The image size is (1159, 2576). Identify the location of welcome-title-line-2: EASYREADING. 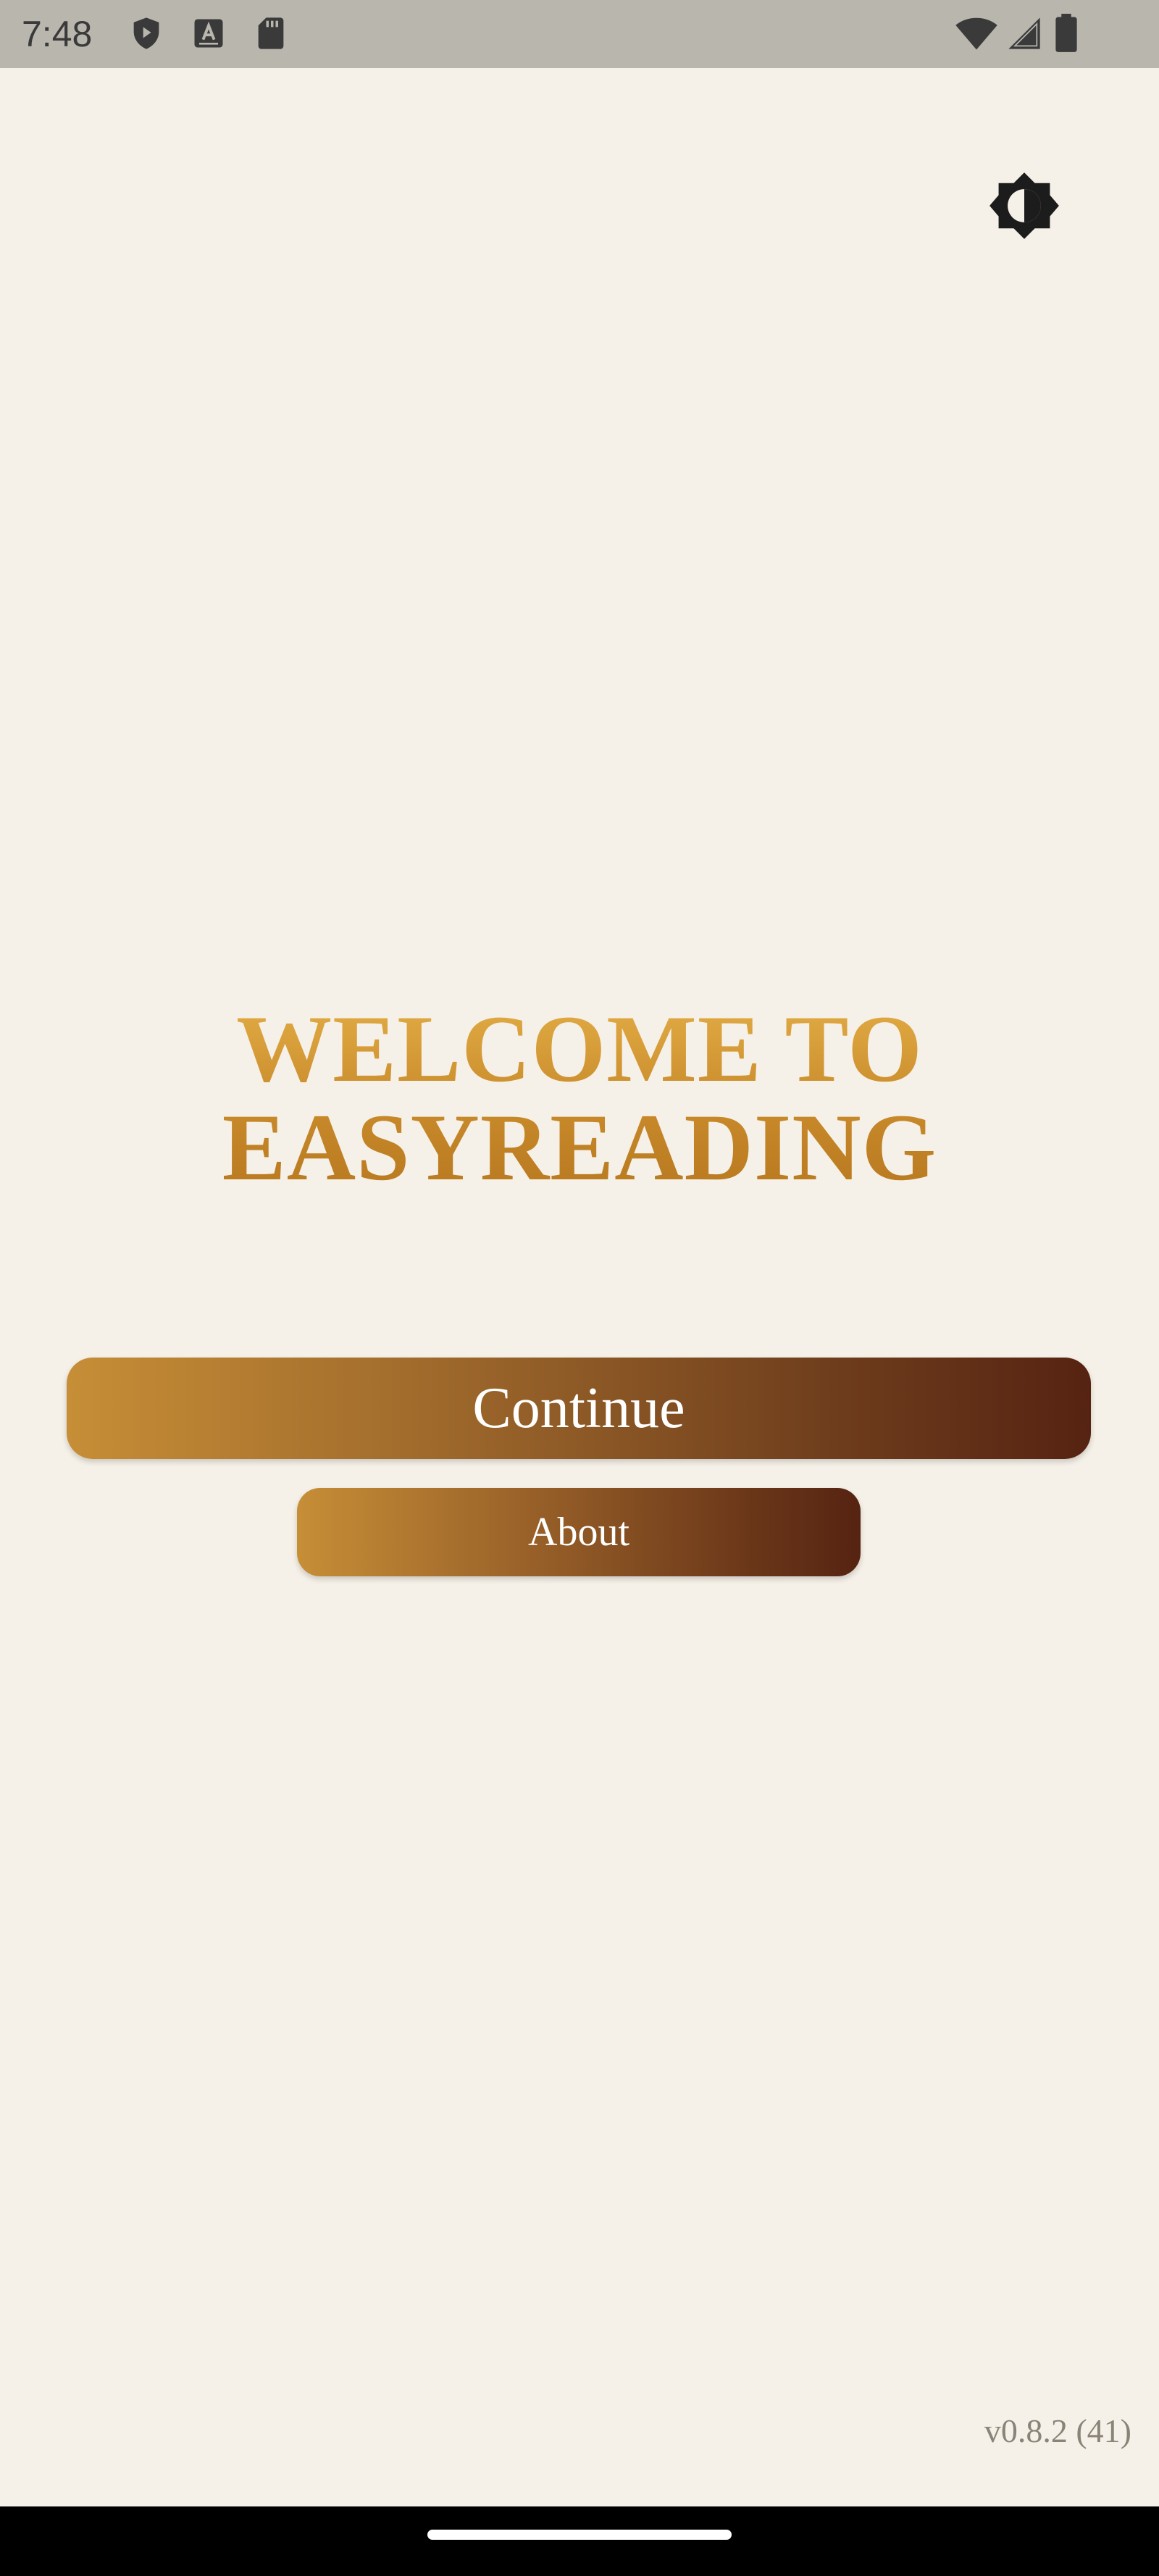
(579, 1147).